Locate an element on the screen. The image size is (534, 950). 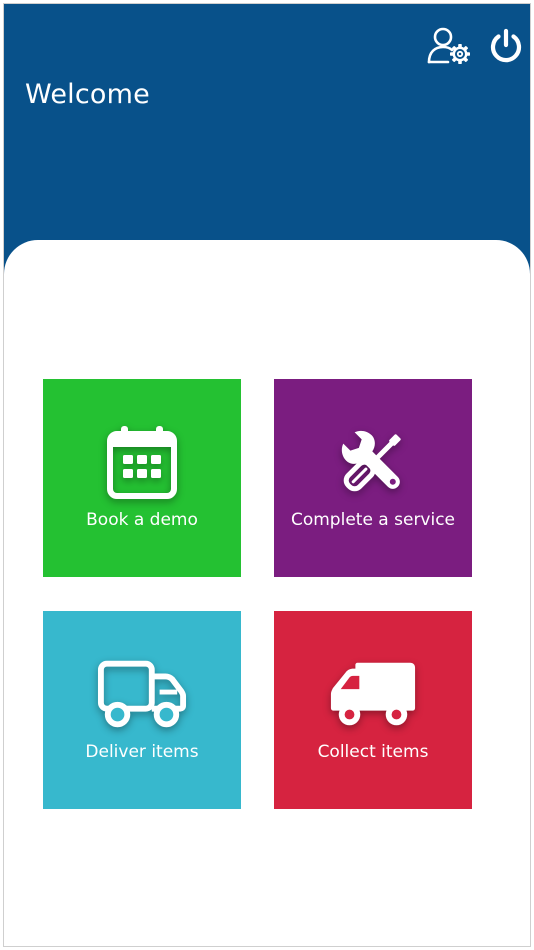
deliver-items-tile: Deliver items is located at coordinates (142, 710).